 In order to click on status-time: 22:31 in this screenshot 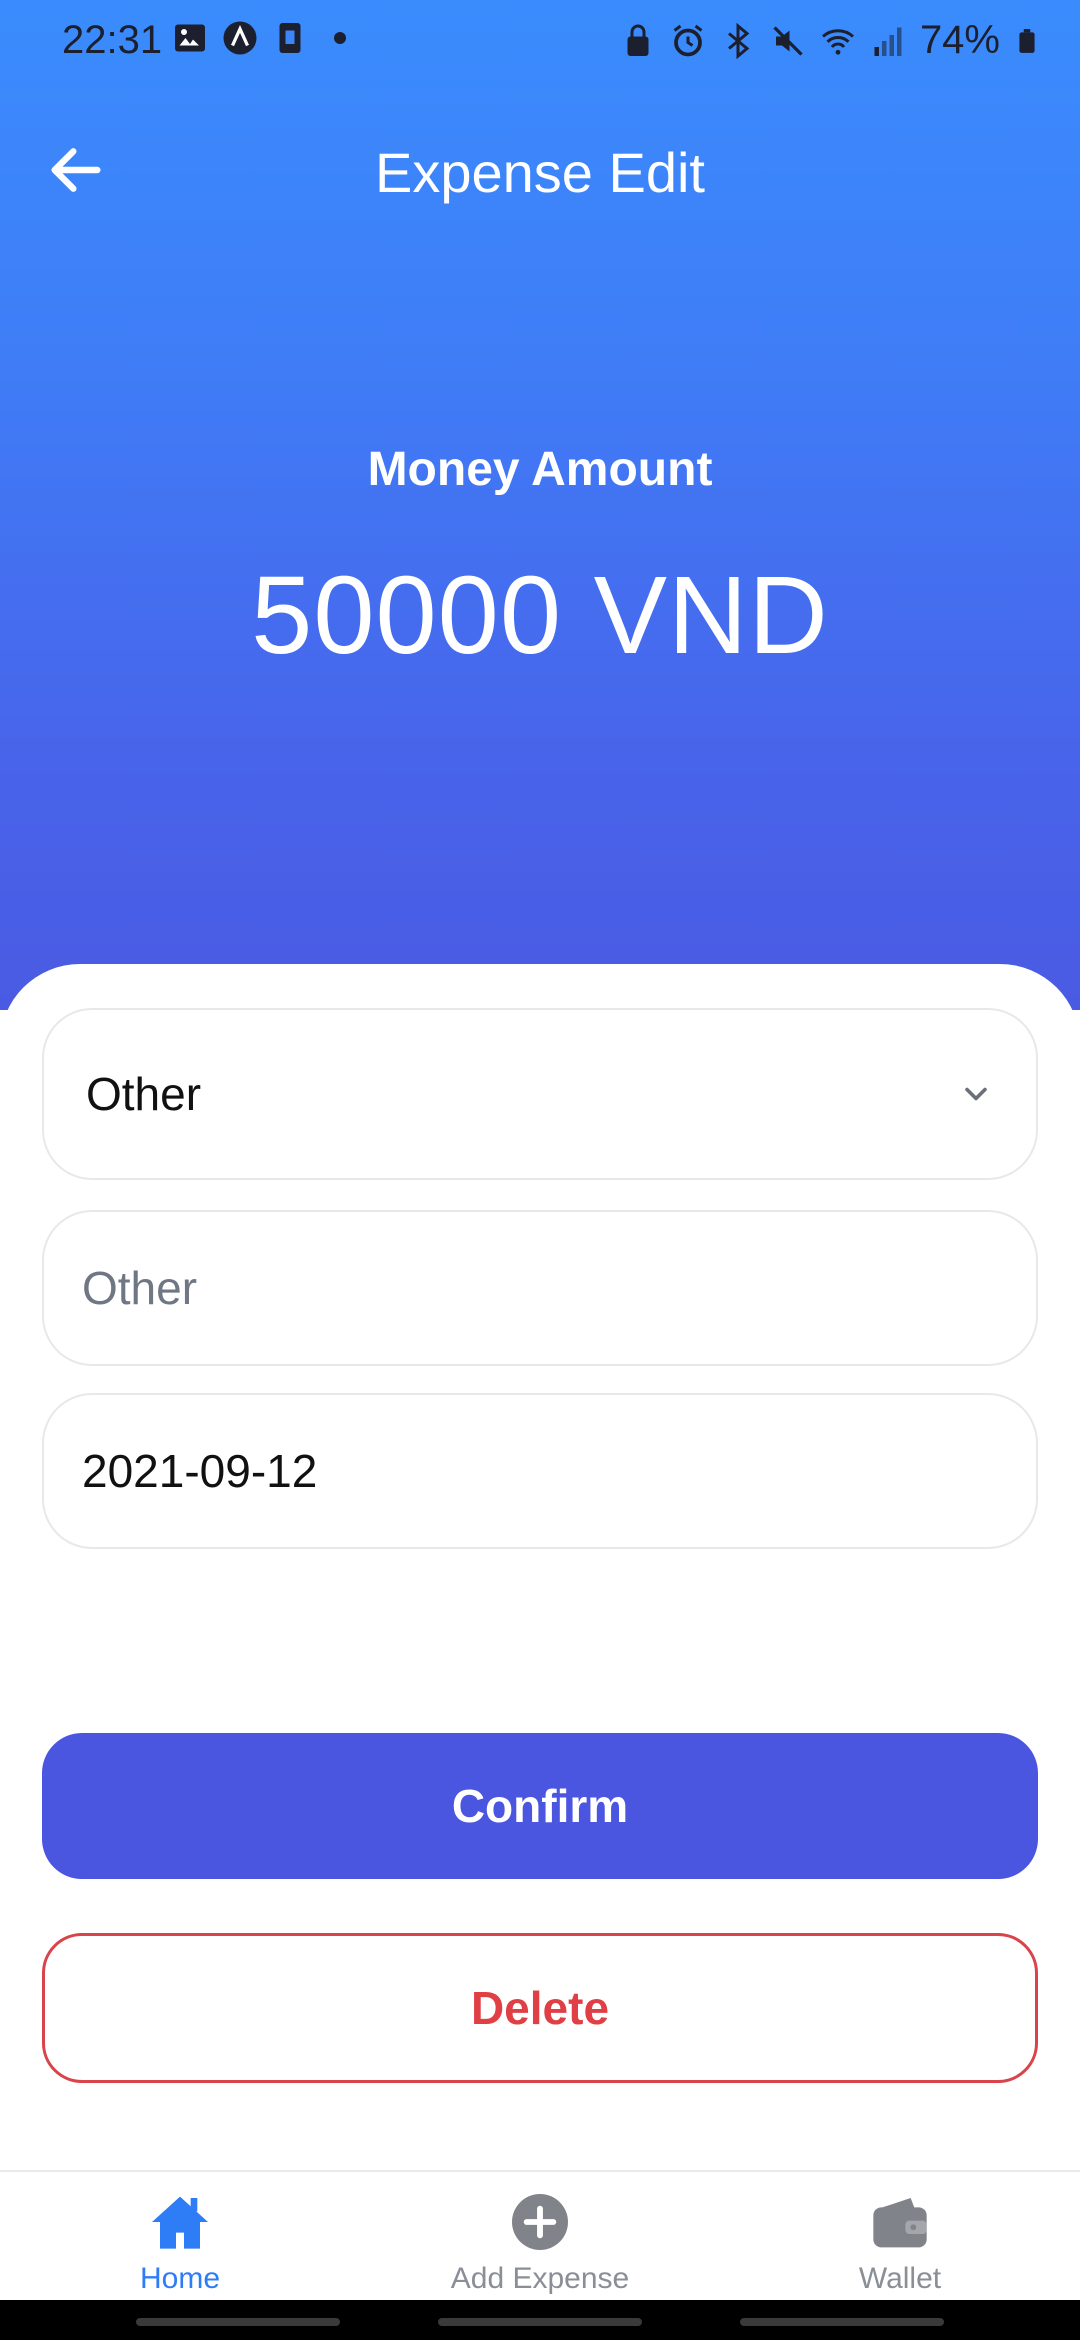, I will do `click(112, 40)`.